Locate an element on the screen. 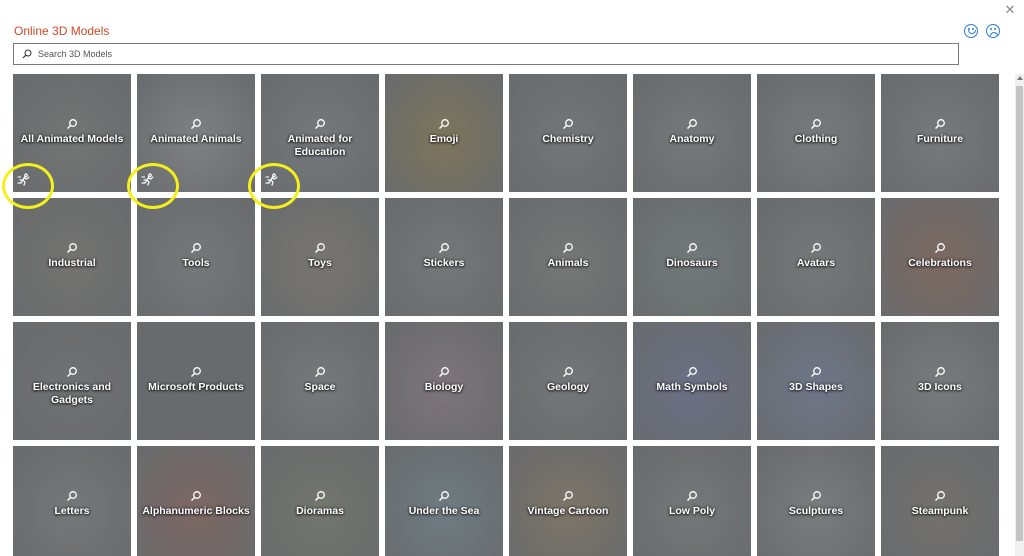 This screenshot has width=1024, height=556. category-tile: Emoji is located at coordinates (444, 133).